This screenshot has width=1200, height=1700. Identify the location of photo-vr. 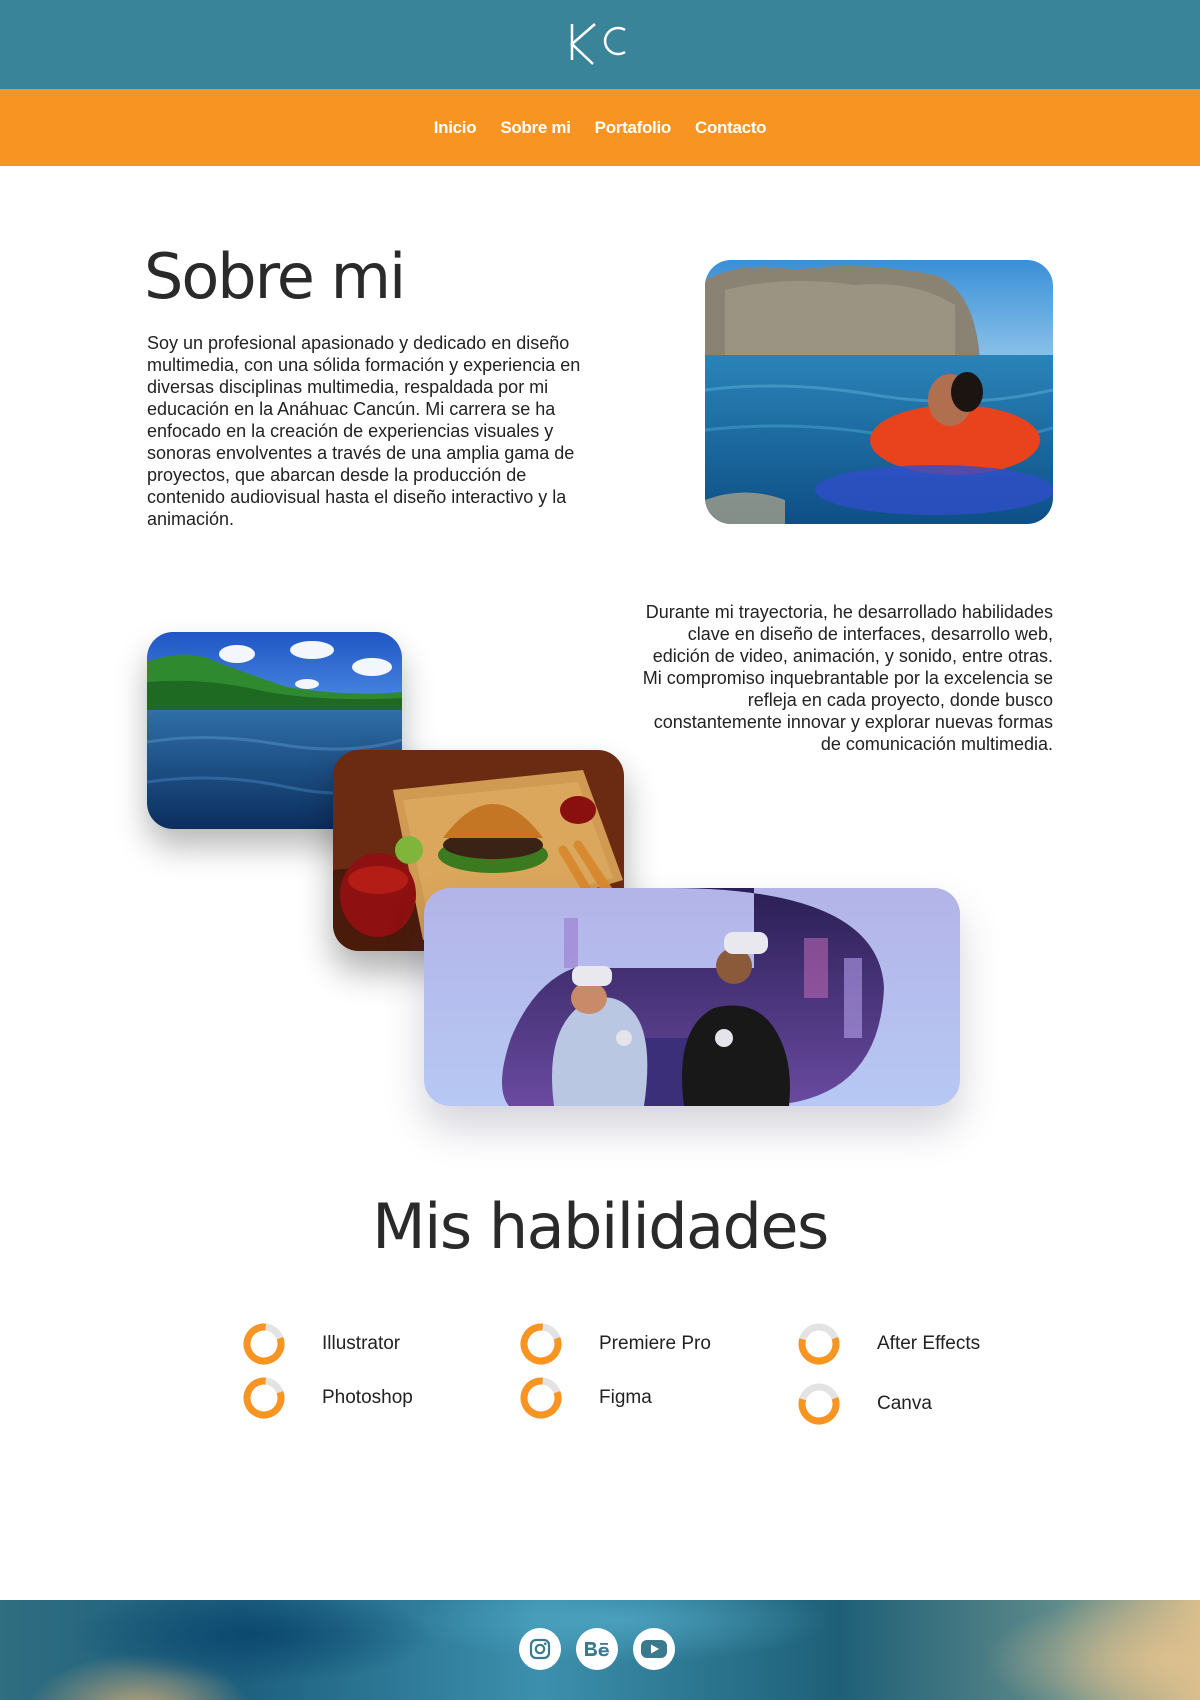
(692, 997).